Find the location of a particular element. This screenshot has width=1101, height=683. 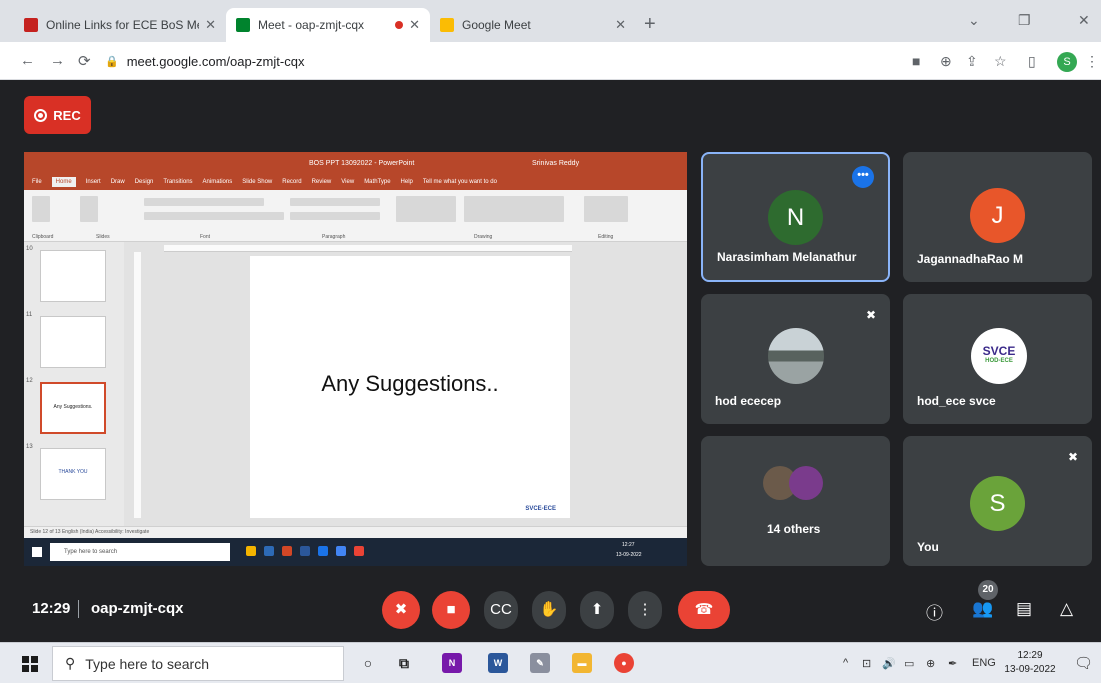

mic-off-icon: ✖ is located at coordinates (870, 315).